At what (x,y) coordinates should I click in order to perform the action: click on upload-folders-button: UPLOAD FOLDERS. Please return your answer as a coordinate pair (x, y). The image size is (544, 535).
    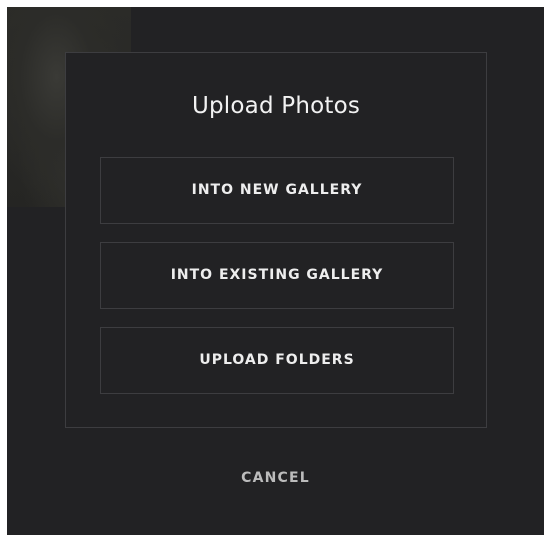
    Looking at the image, I should click on (277, 360).